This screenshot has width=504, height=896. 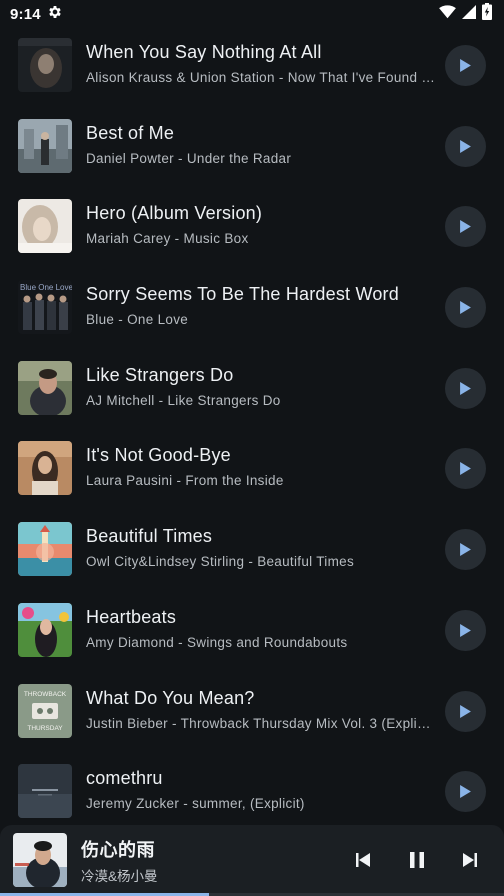 What do you see at coordinates (189, 158) in the screenshot?
I see `song-subtitle: Daniel Powter - Under the Radar` at bounding box center [189, 158].